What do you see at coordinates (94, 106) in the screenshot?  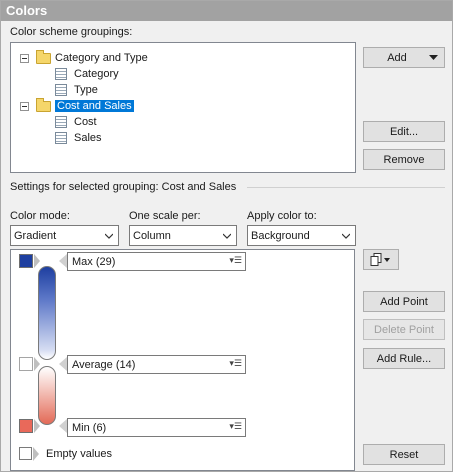 I see `tree-node-label: Cost and Sales` at bounding box center [94, 106].